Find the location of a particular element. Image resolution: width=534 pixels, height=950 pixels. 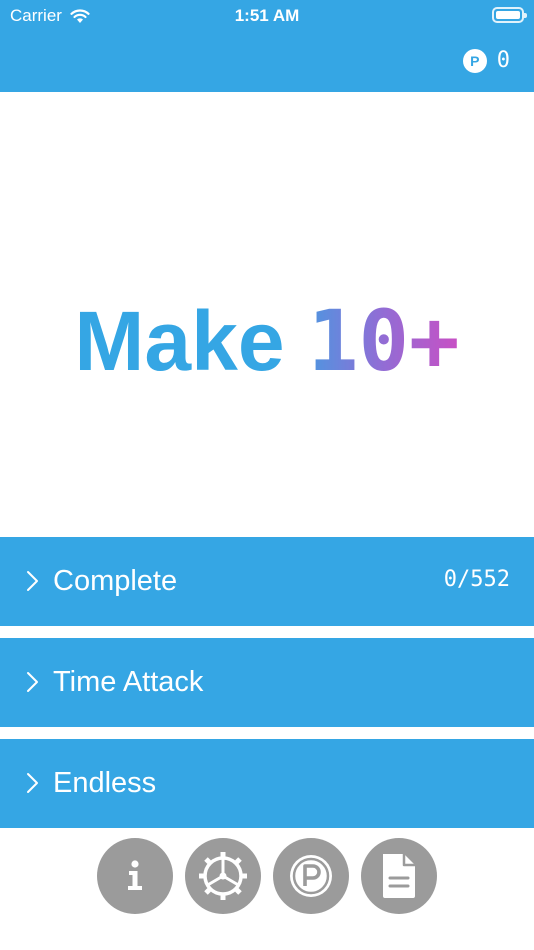

points-button is located at coordinates (311, 876).